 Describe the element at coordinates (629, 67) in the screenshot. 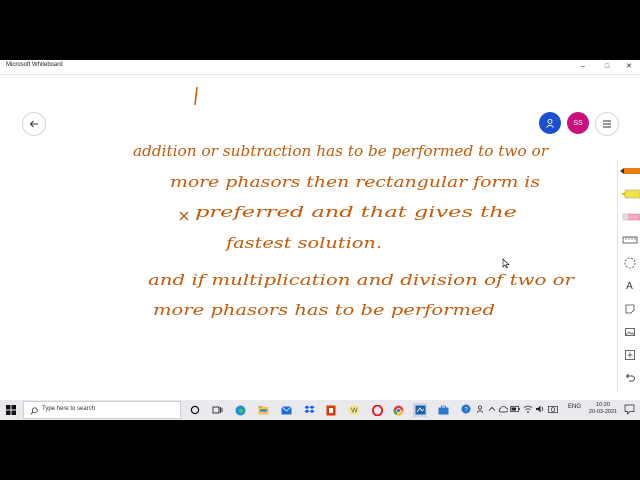

I see `close-button: ✕` at that location.